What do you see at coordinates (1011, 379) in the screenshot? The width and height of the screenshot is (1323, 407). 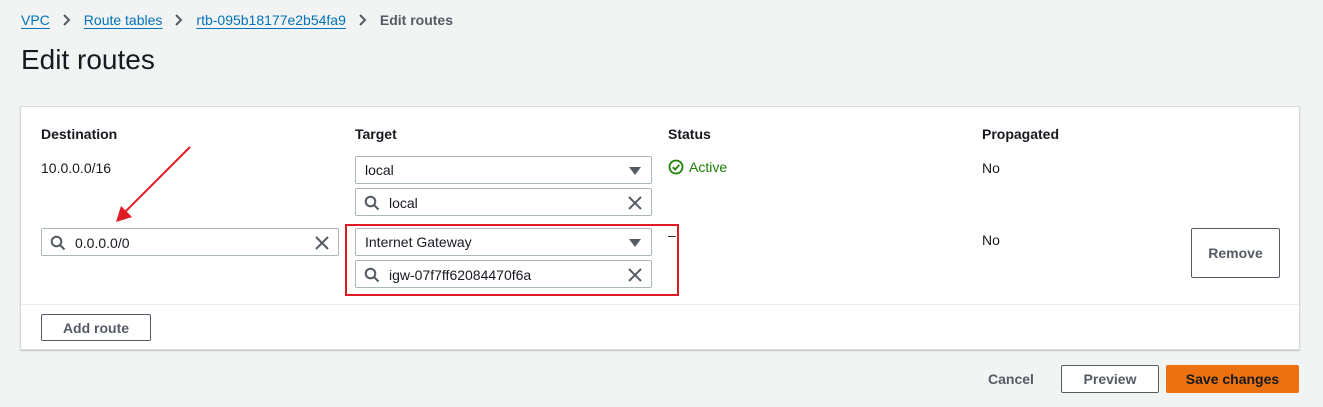 I see `cancel-button: Cancel` at bounding box center [1011, 379].